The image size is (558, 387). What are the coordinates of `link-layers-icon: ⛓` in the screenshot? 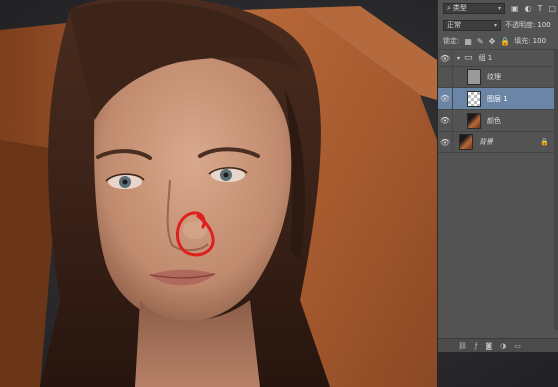 It's located at (462, 346).